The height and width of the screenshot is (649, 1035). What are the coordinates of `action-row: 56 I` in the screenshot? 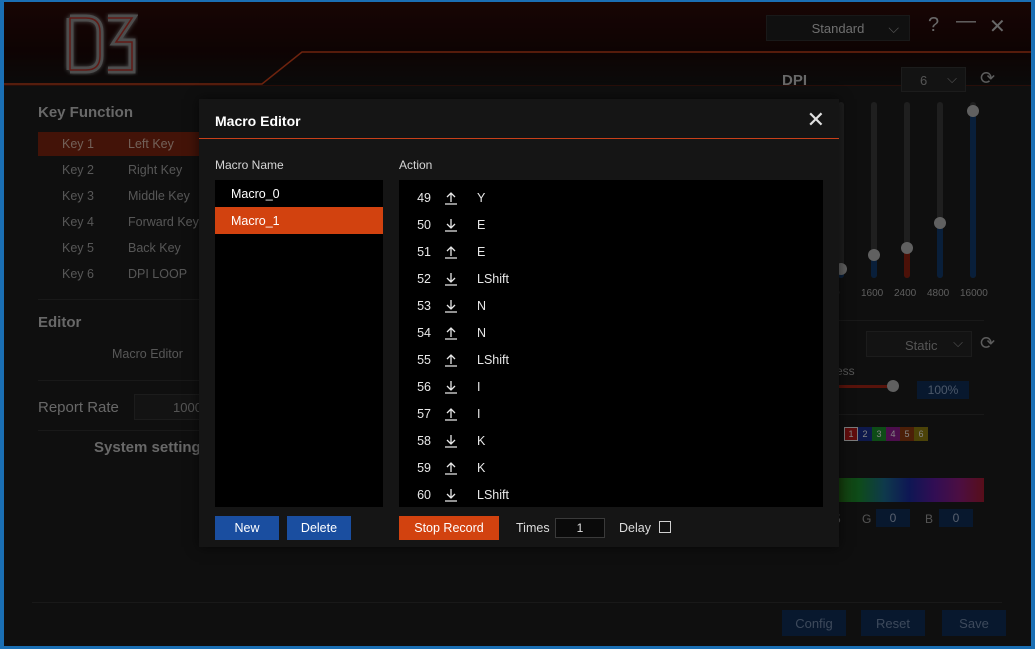 It's located at (611, 386).